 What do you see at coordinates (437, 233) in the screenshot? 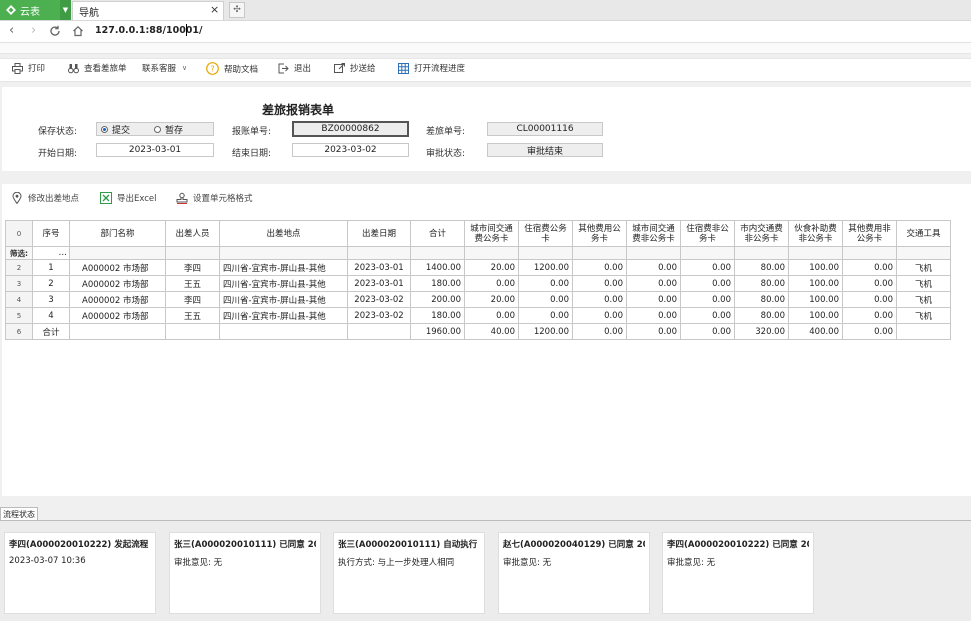
I see `column-header: 合计` at bounding box center [437, 233].